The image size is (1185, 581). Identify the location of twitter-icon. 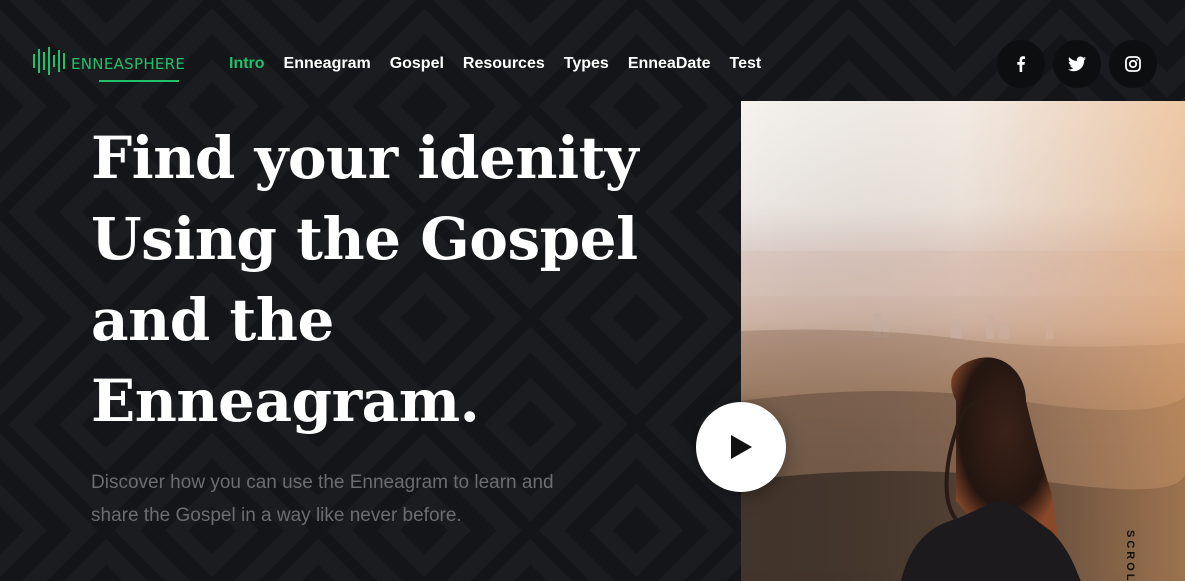
(1077, 64).